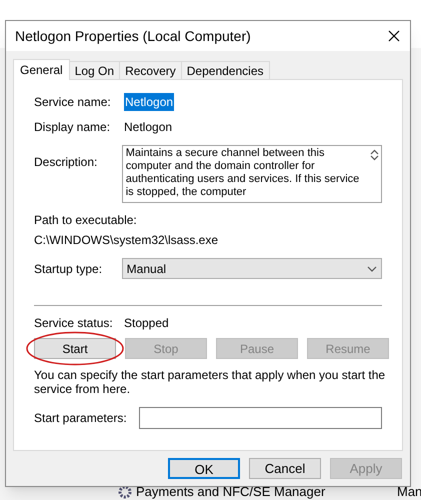 This screenshot has height=500, width=421. Describe the element at coordinates (242, 172) in the screenshot. I see `description-text: Maintains a secure channel between this computer and the domain controller for authenticating users and services. If this service is stopped, the computer` at that location.